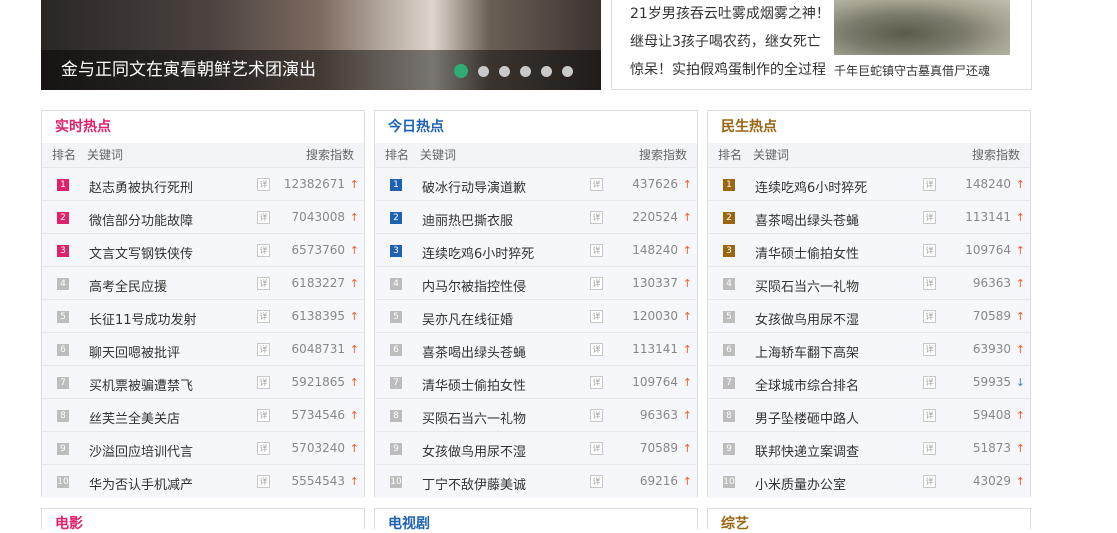 This screenshot has width=1117, height=533. What do you see at coordinates (141, 252) in the screenshot?
I see `keyword-link: 文言文写钢铁侠传` at bounding box center [141, 252].